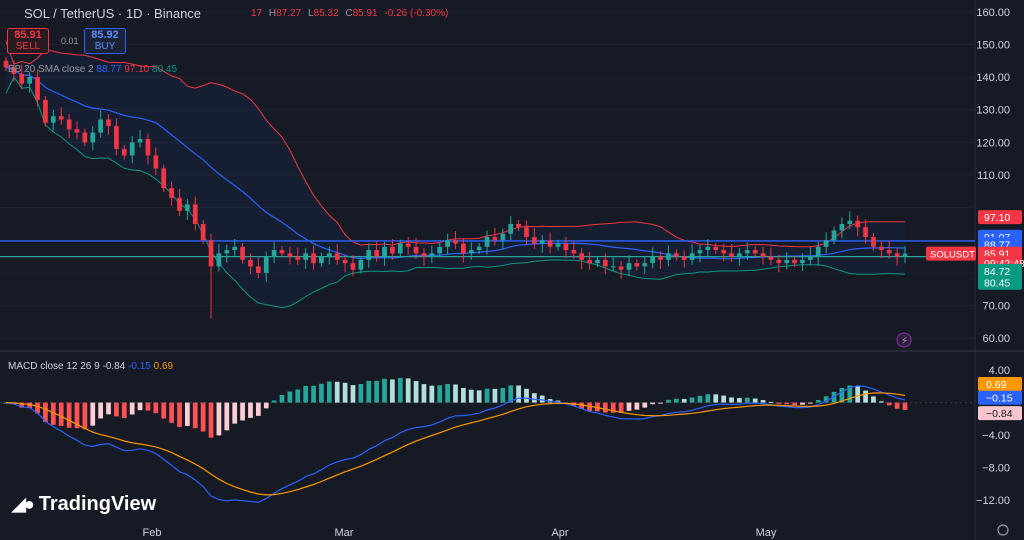 Image resolution: width=1024 pixels, height=540 pixels. What do you see at coordinates (105, 35) in the screenshot?
I see `buy-price: 85.92` at bounding box center [105, 35].